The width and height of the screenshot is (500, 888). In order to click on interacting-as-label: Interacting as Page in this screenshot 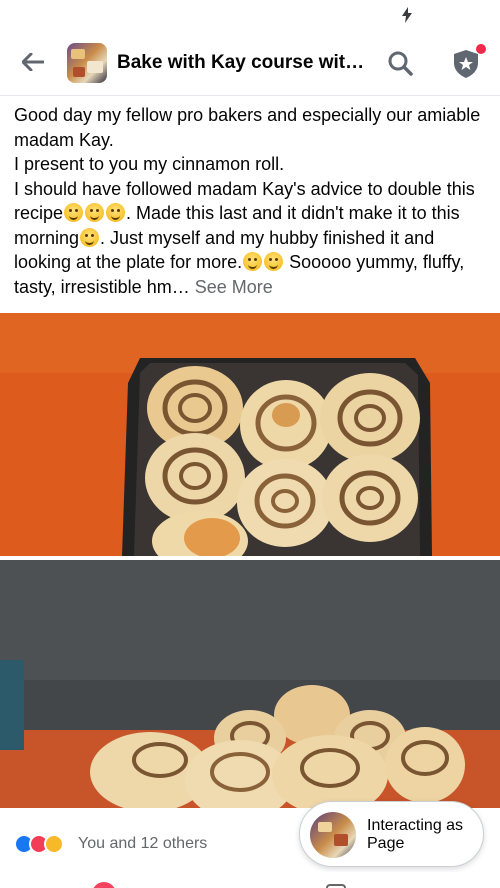, I will do `click(415, 834)`.